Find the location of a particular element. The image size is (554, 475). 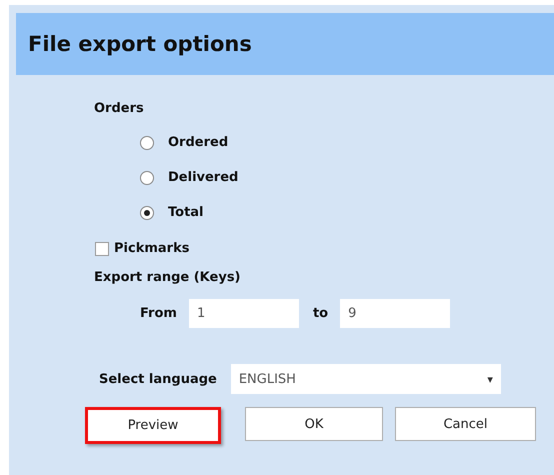

from-field: 1 is located at coordinates (243, 313).